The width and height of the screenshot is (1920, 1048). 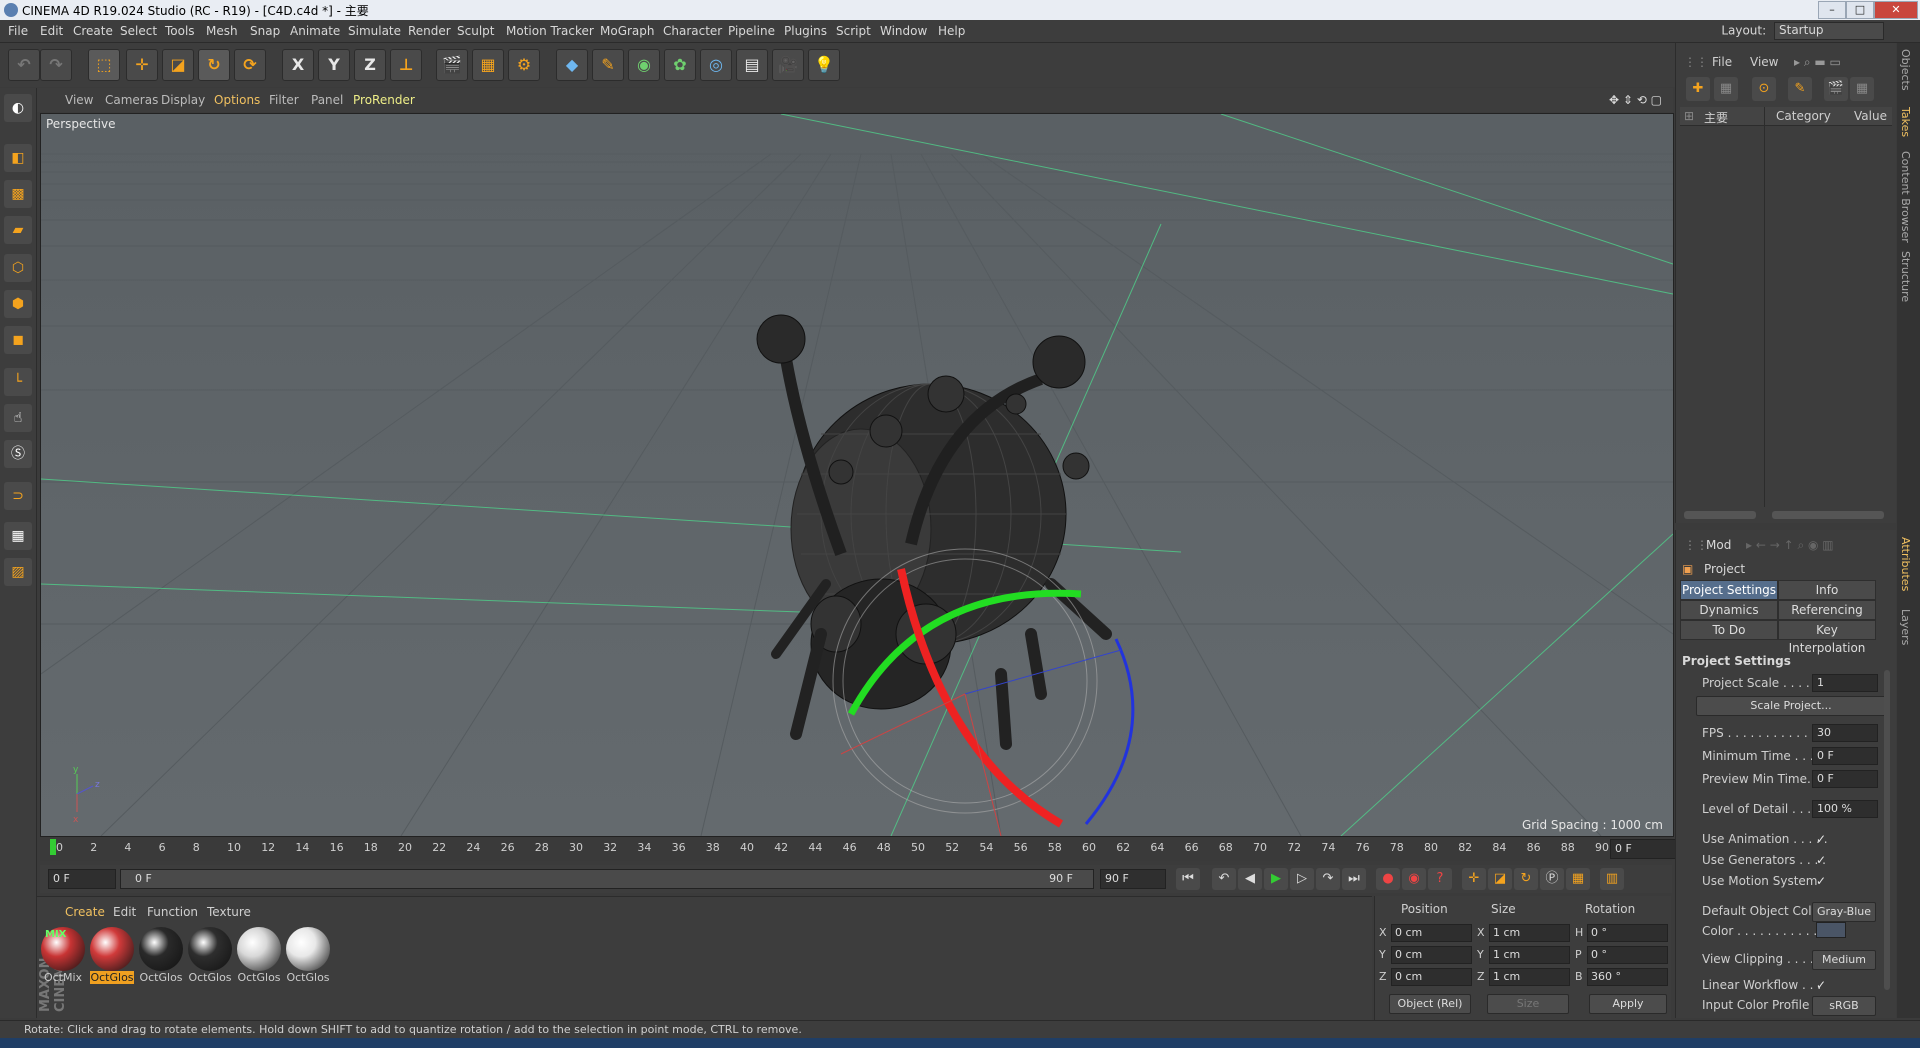 What do you see at coordinates (1905, 627) in the screenshot?
I see `side-tab-layers: Layers` at bounding box center [1905, 627].